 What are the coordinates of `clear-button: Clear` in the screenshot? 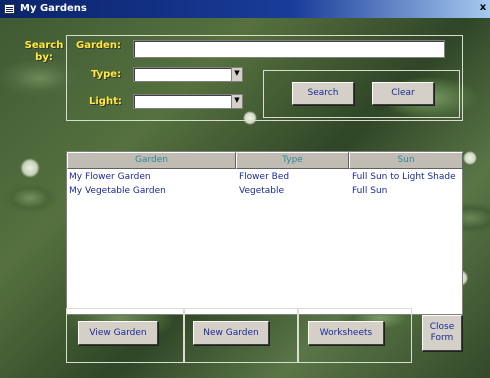 It's located at (403, 93).